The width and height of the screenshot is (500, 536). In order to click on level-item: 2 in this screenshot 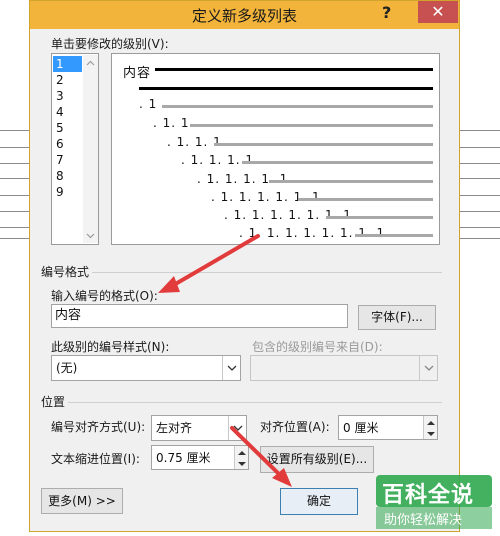, I will do `click(67, 80)`.